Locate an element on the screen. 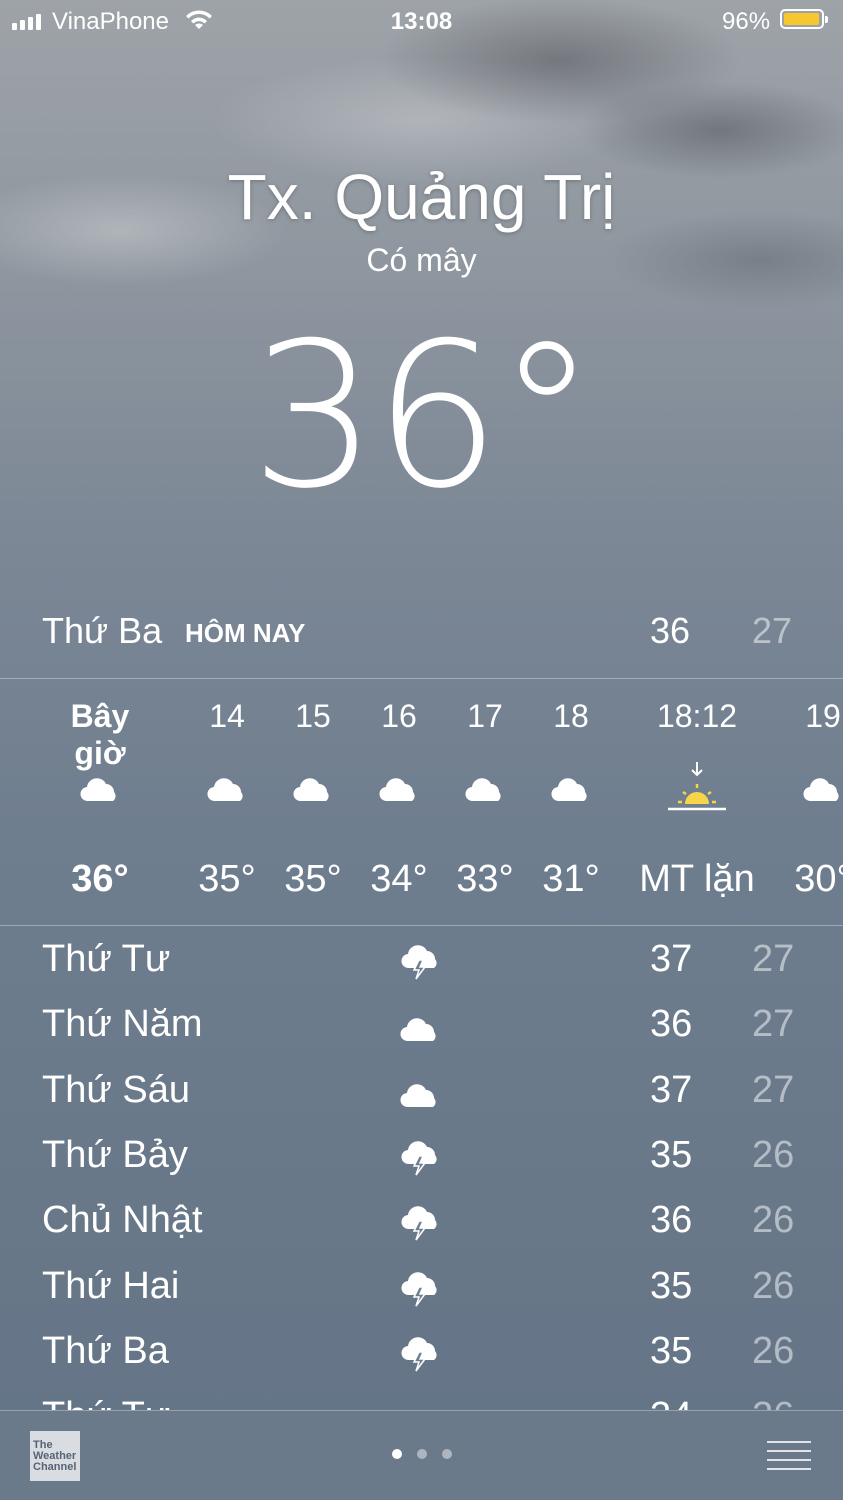 The image size is (843, 1500). battery-percent: 96% is located at coordinates (746, 21).